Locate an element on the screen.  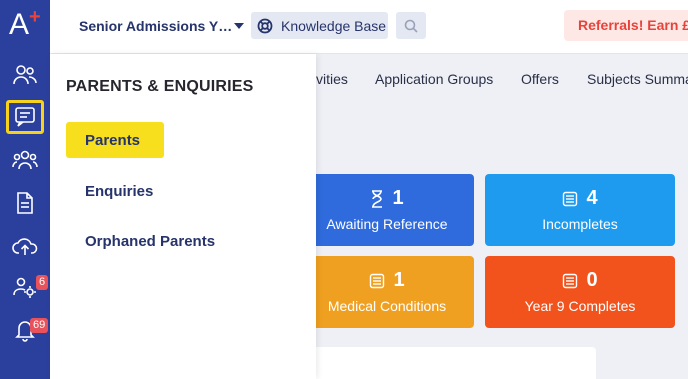
chat-icon is located at coordinates (25, 117).